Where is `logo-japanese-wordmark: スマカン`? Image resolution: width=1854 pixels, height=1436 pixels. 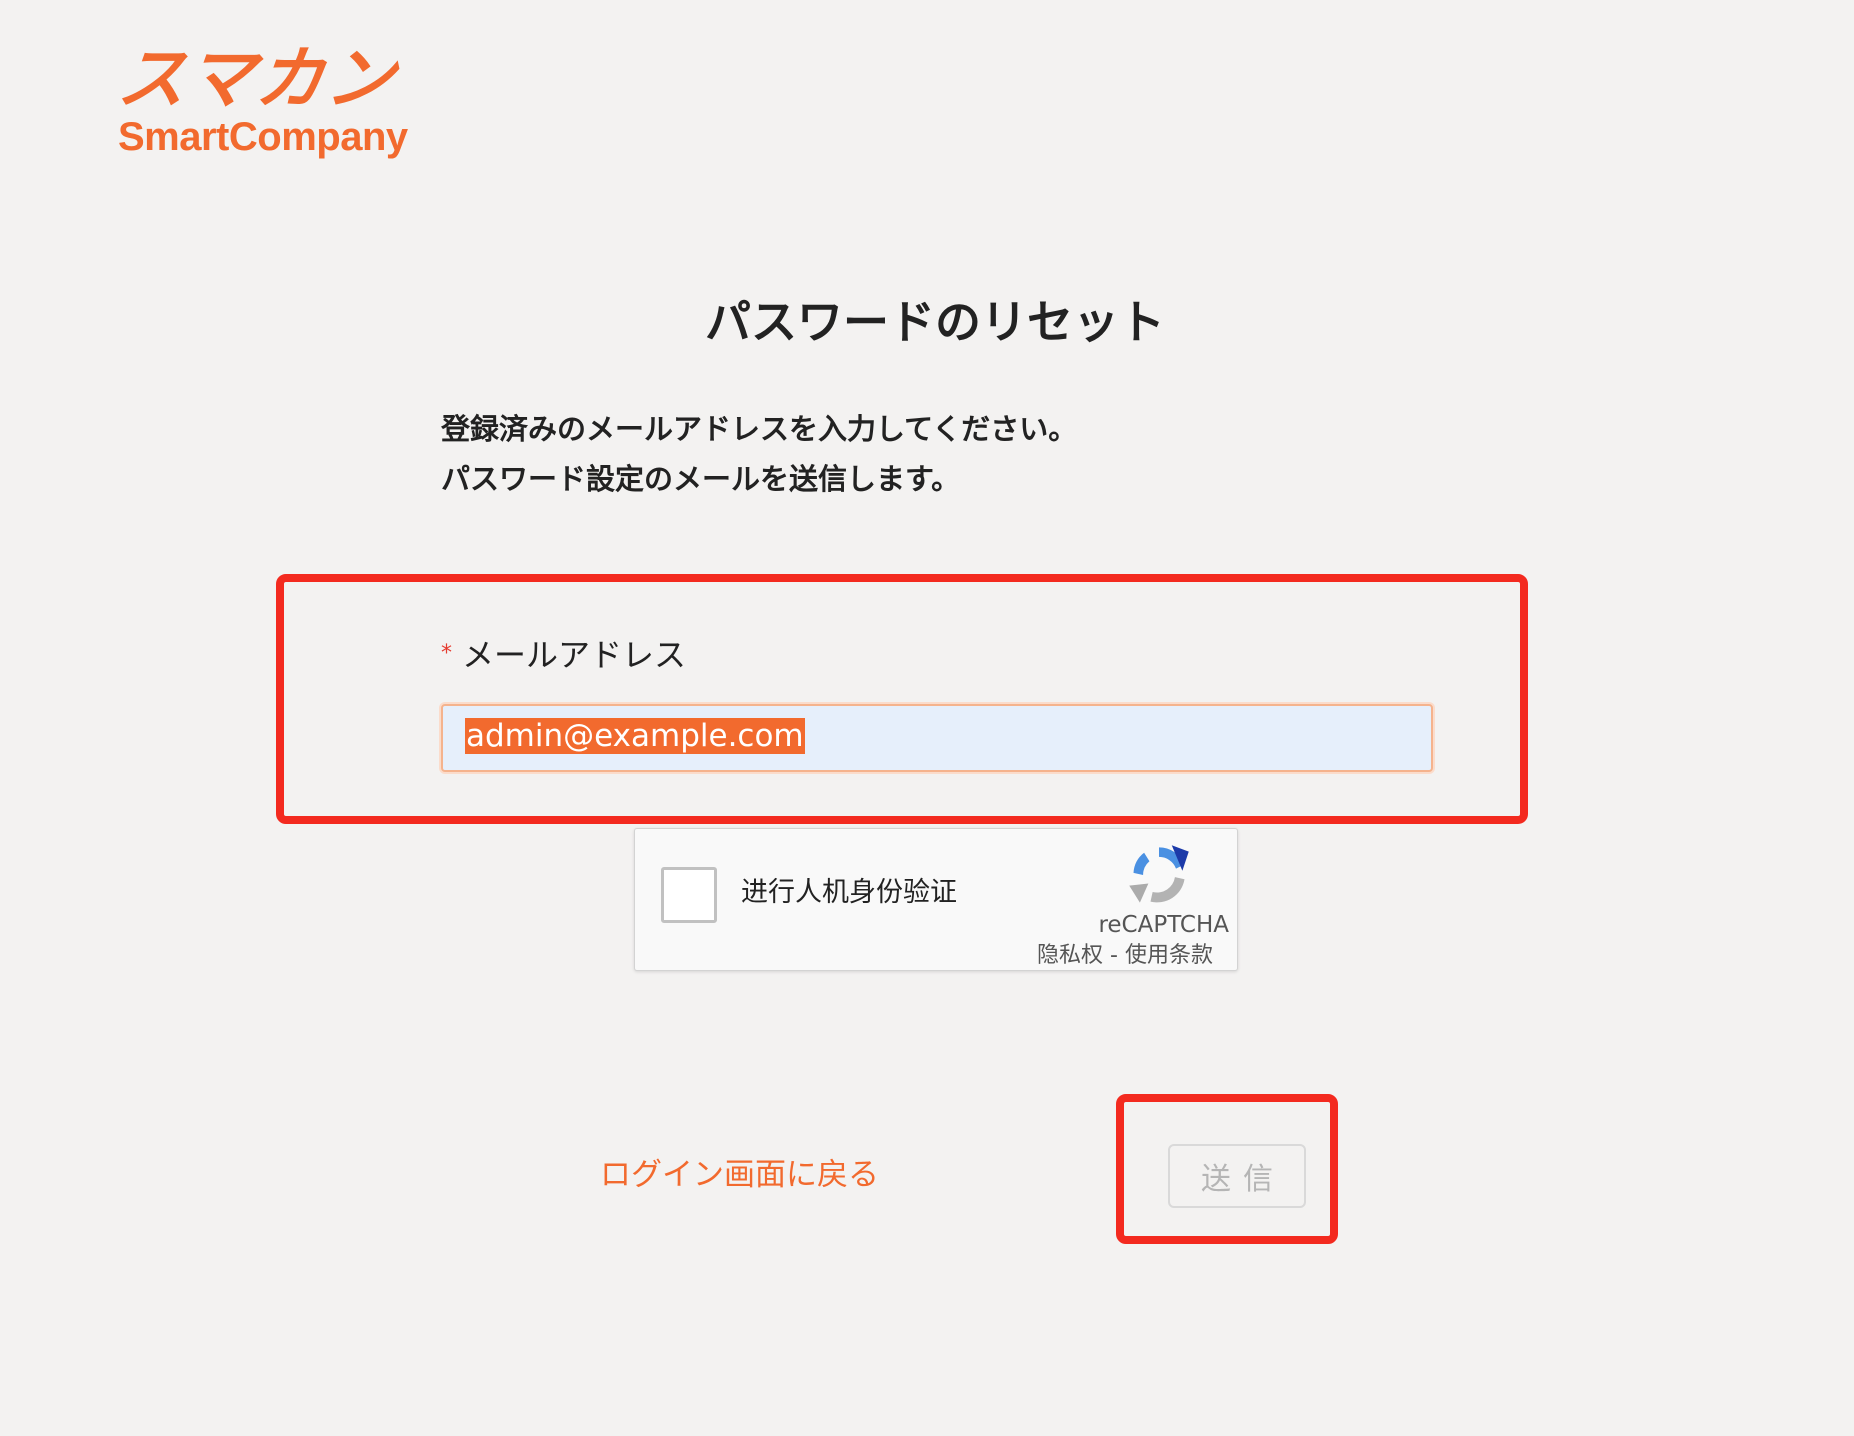 logo-japanese-wordmark: スマカン is located at coordinates (257, 79).